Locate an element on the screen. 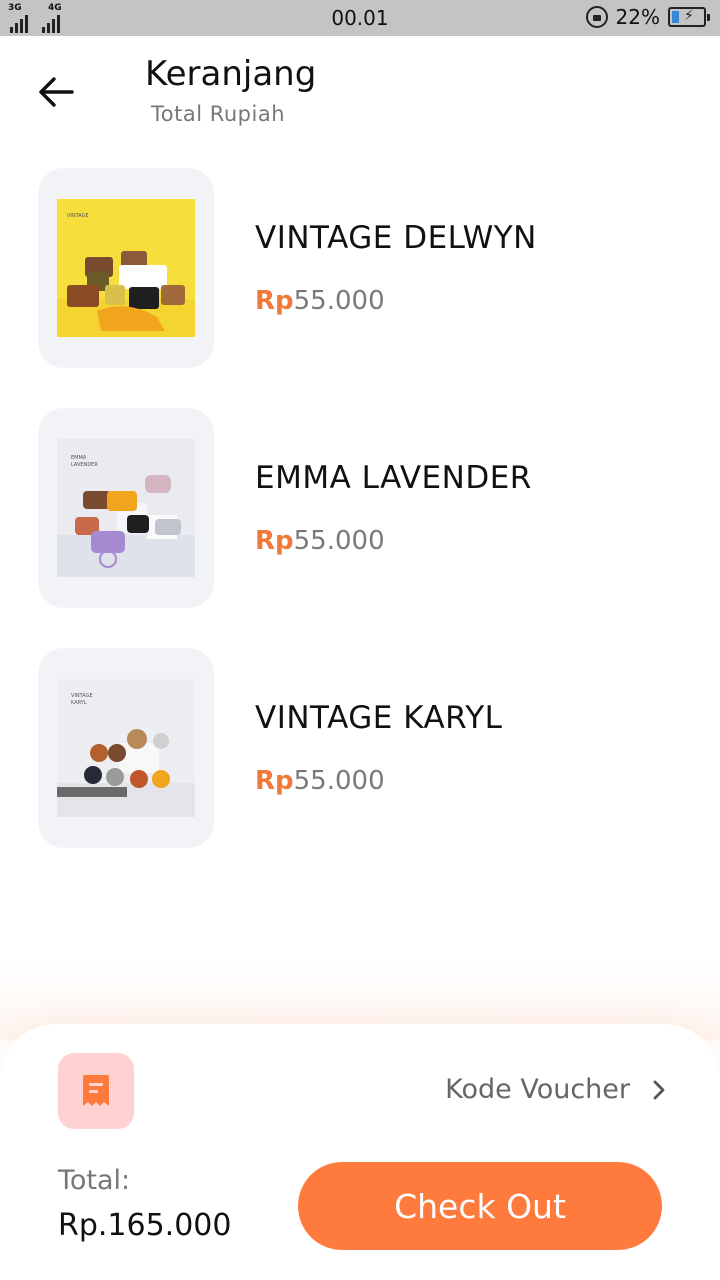  product-image: VINTAGE KARYL is located at coordinates (126, 748).